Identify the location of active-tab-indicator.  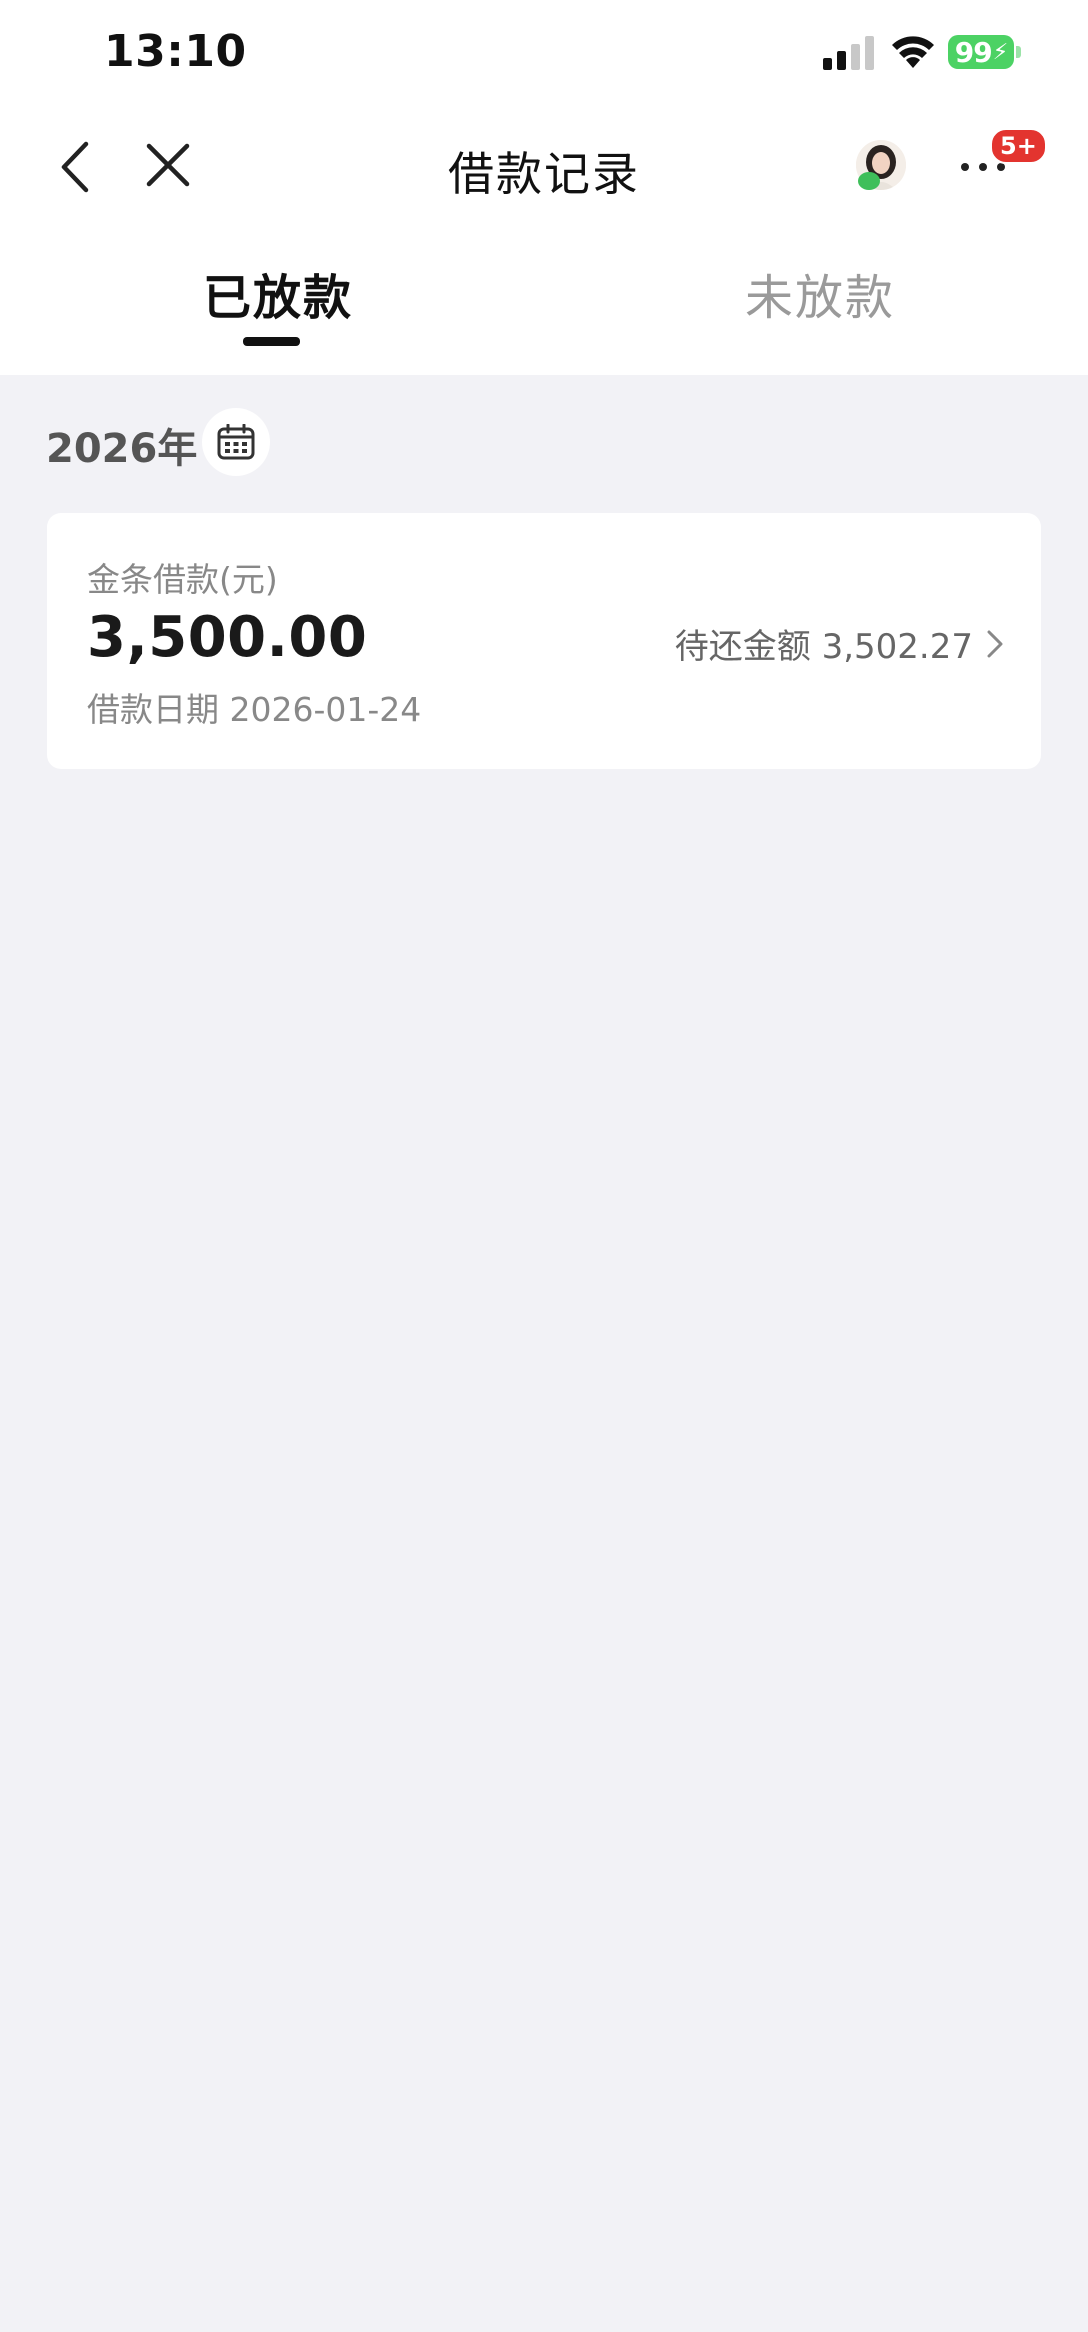
(271, 341).